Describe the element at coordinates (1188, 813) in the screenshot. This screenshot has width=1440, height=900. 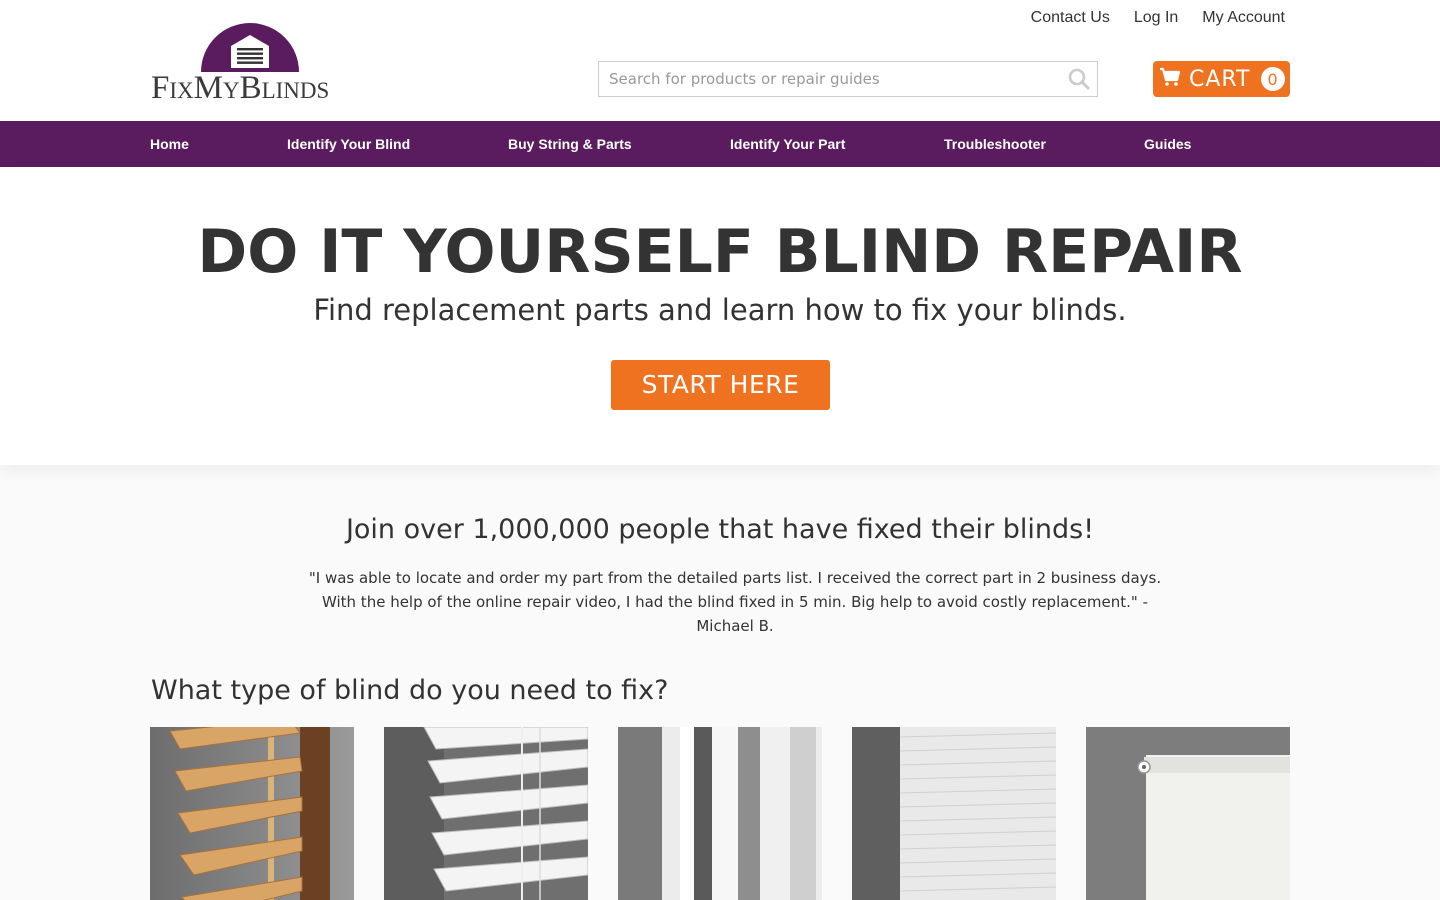
I see `roller-shade-tile` at that location.